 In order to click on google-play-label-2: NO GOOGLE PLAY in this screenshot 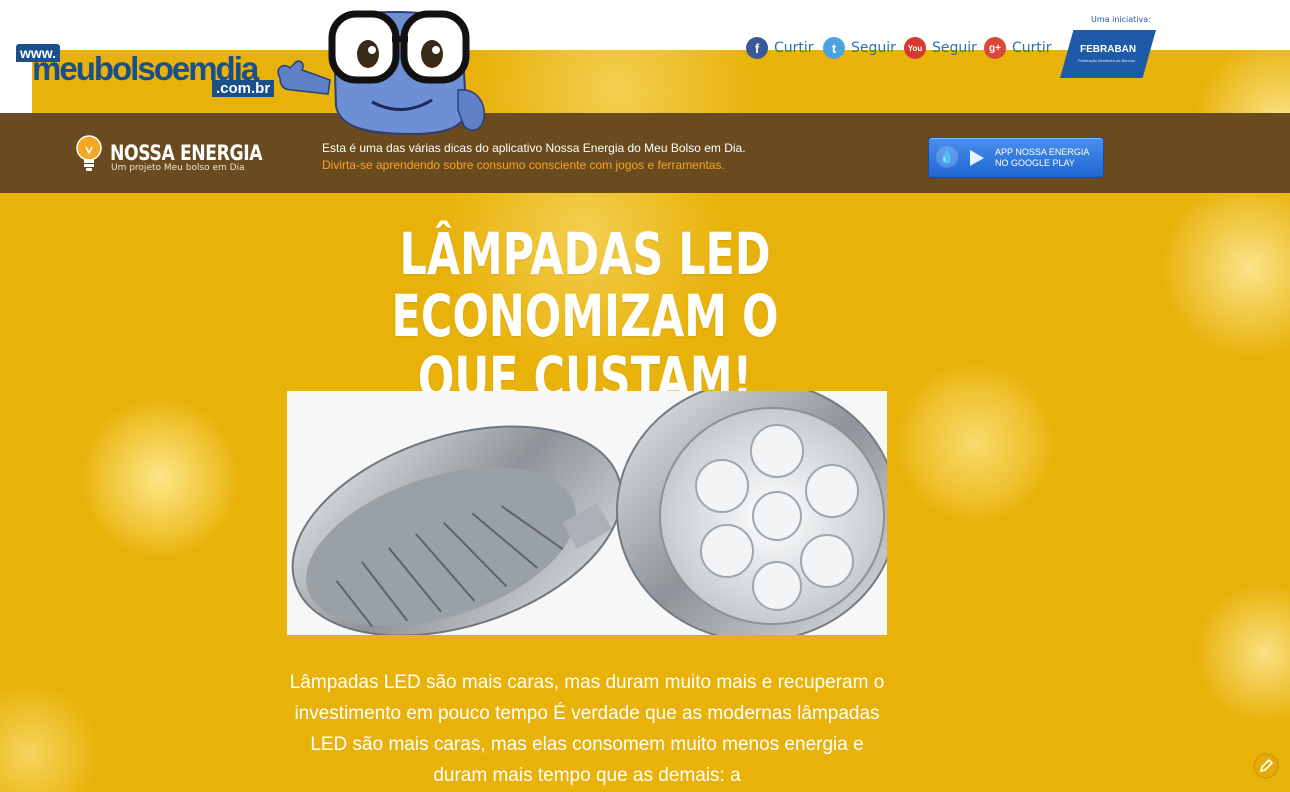, I will do `click(1035, 163)`.